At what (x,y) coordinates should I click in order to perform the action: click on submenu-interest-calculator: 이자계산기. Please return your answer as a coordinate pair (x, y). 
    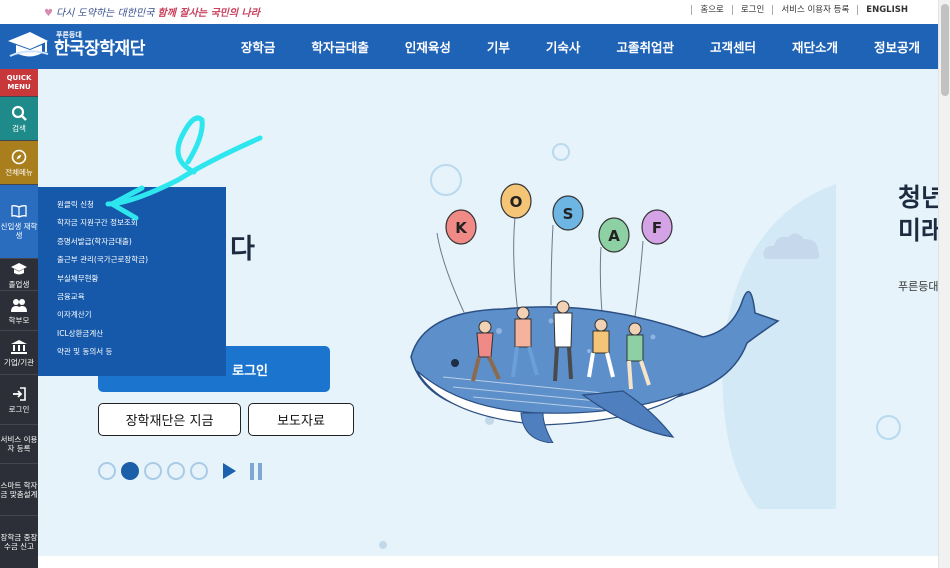
    Looking at the image, I should click on (141, 319).